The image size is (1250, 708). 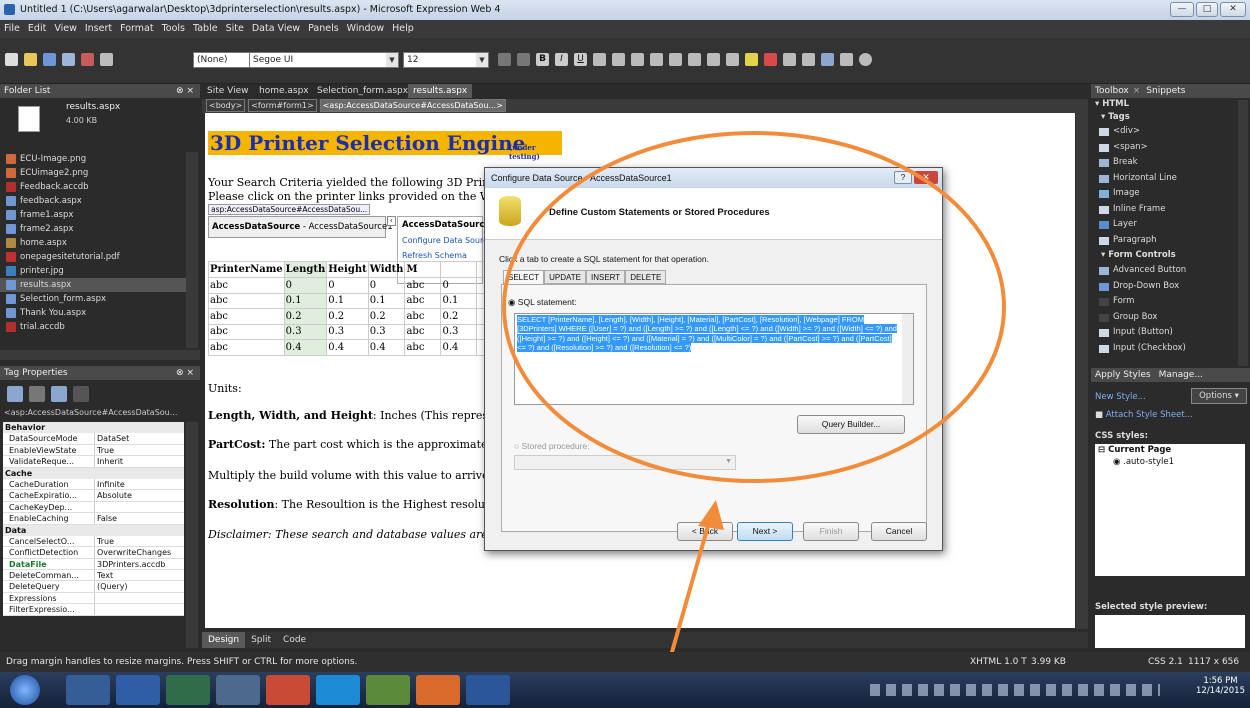 I want to click on internet-explorer-icon, so click(x=138, y=690).